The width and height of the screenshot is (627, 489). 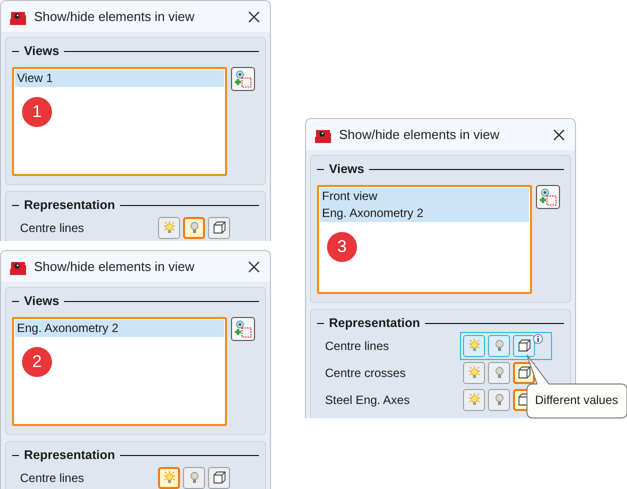 What do you see at coordinates (424, 196) in the screenshot?
I see `list-item: Front view` at bounding box center [424, 196].